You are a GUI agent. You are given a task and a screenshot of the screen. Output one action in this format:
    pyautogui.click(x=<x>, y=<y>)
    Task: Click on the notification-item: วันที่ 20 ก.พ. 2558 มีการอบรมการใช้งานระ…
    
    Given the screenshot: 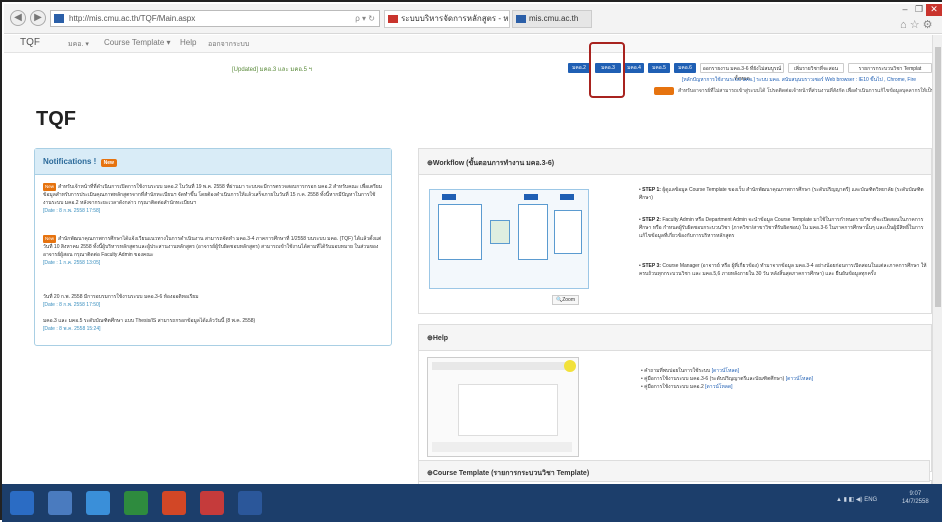 What is the action you would take?
    pyautogui.click(x=213, y=301)
    